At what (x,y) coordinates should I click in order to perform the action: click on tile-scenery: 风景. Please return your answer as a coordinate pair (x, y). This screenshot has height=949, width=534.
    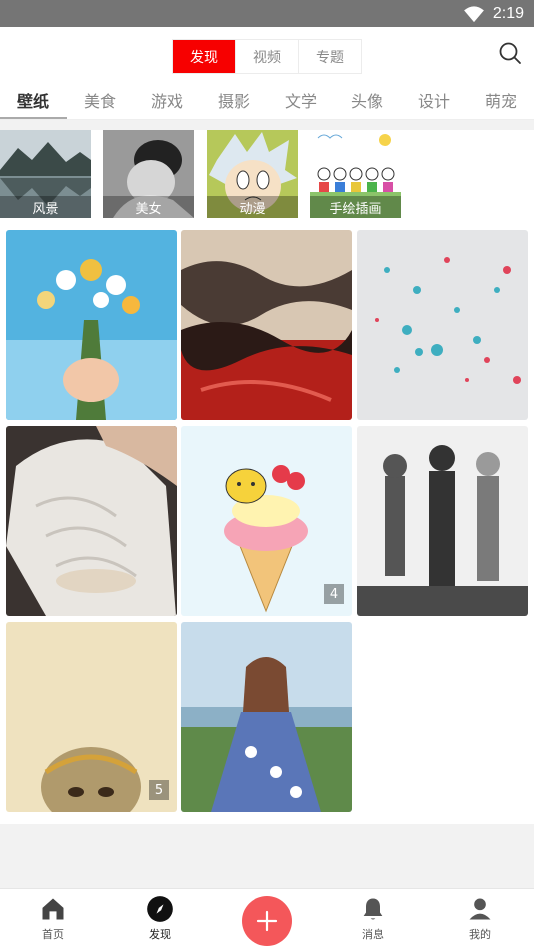
    Looking at the image, I should click on (45, 174).